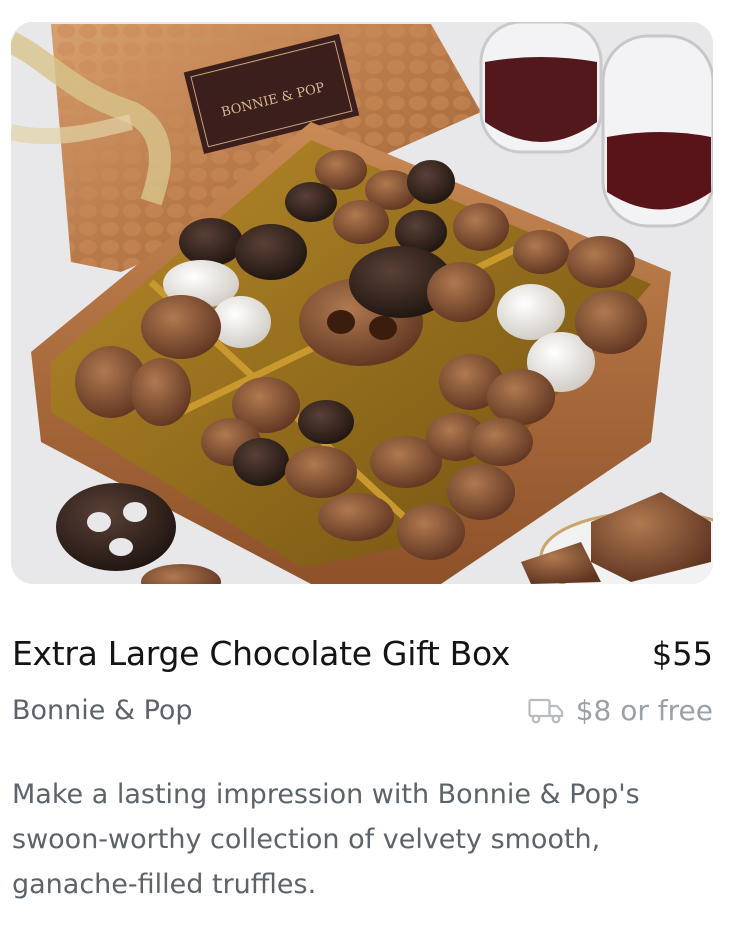 The image size is (752, 950). I want to click on truck-icon, so click(545, 710).